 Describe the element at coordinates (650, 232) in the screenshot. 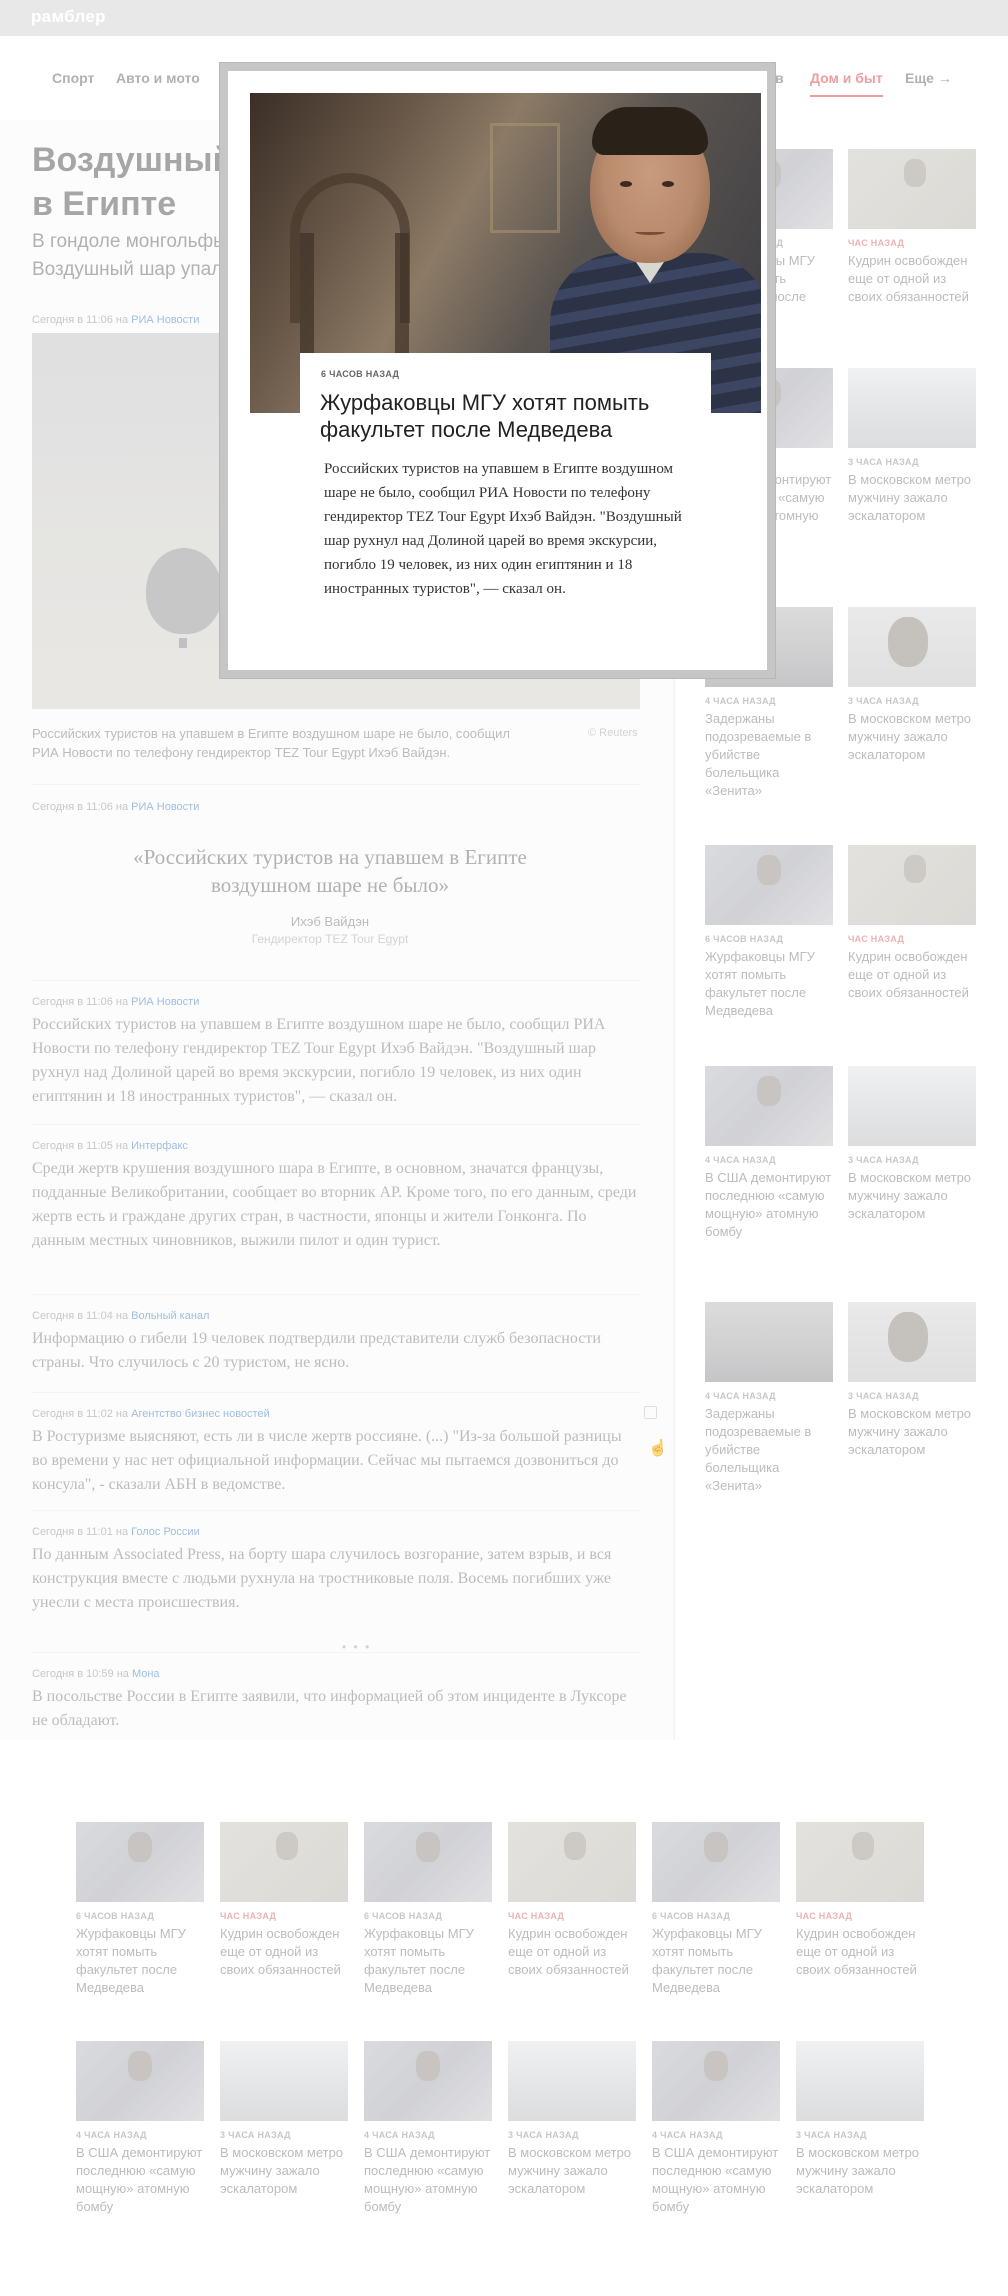

I see `photo-mouth` at that location.